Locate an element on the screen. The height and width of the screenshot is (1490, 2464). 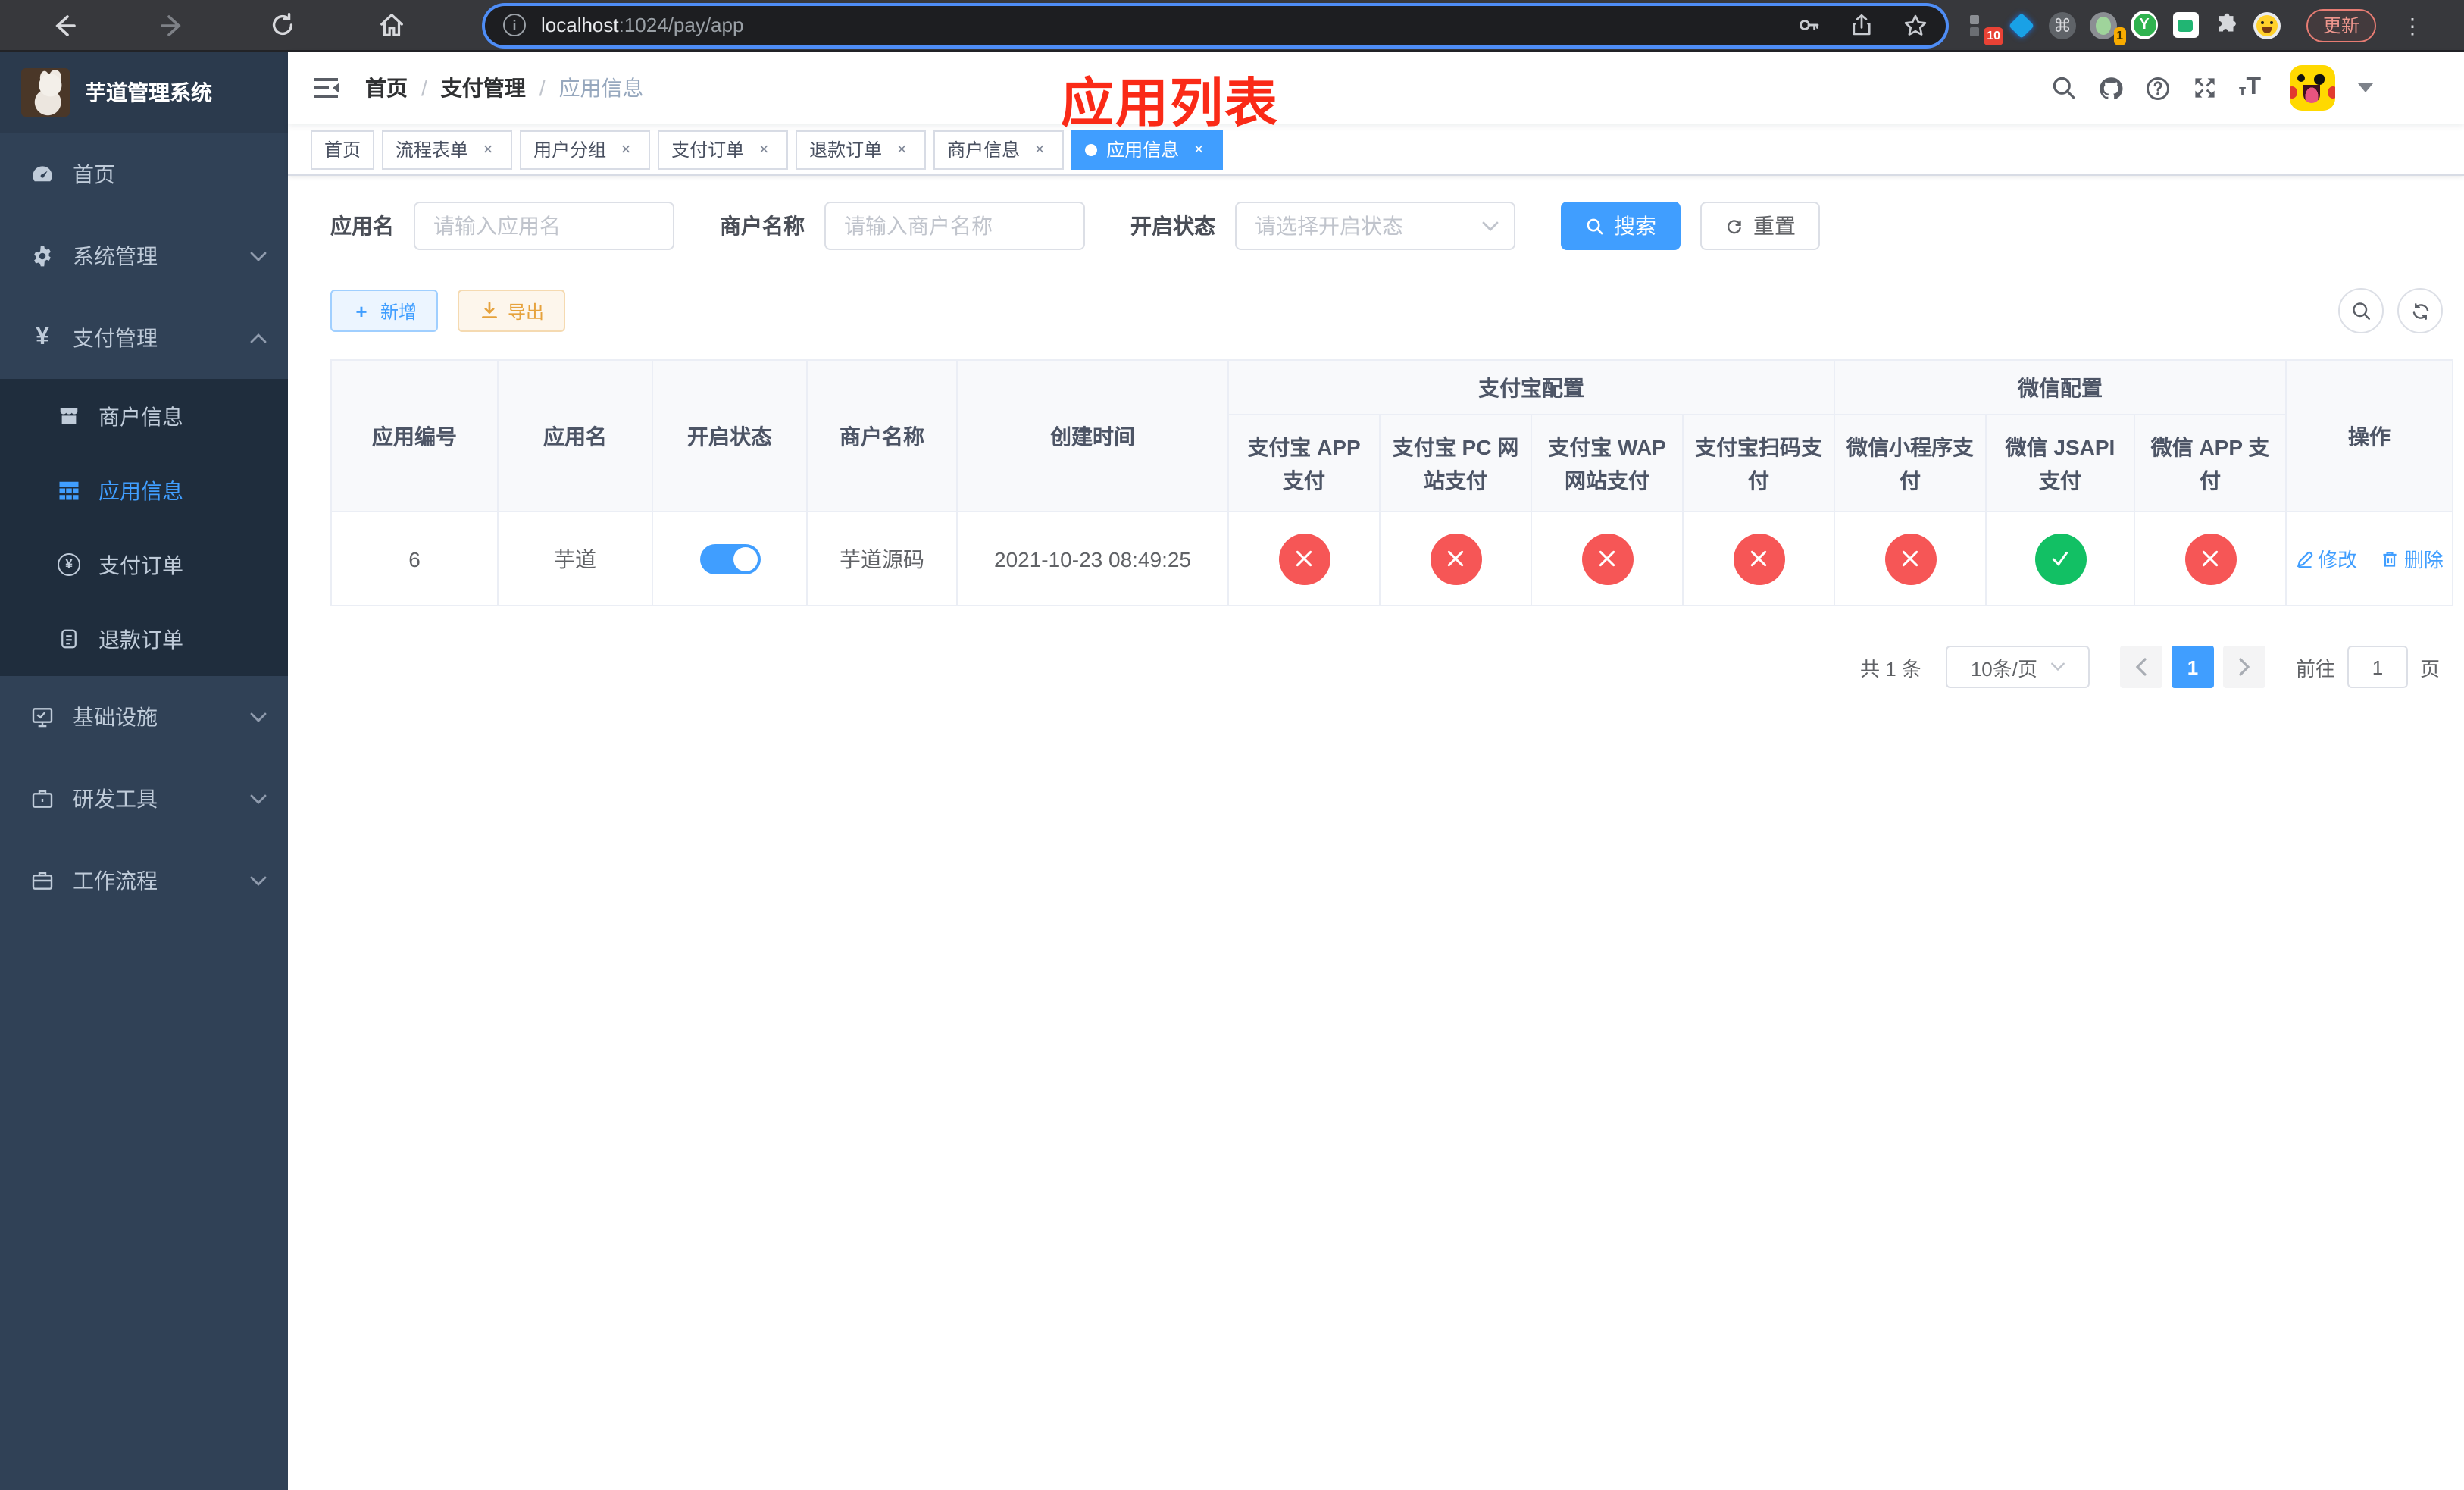
font-size-icon: тT is located at coordinates (2250, 88).